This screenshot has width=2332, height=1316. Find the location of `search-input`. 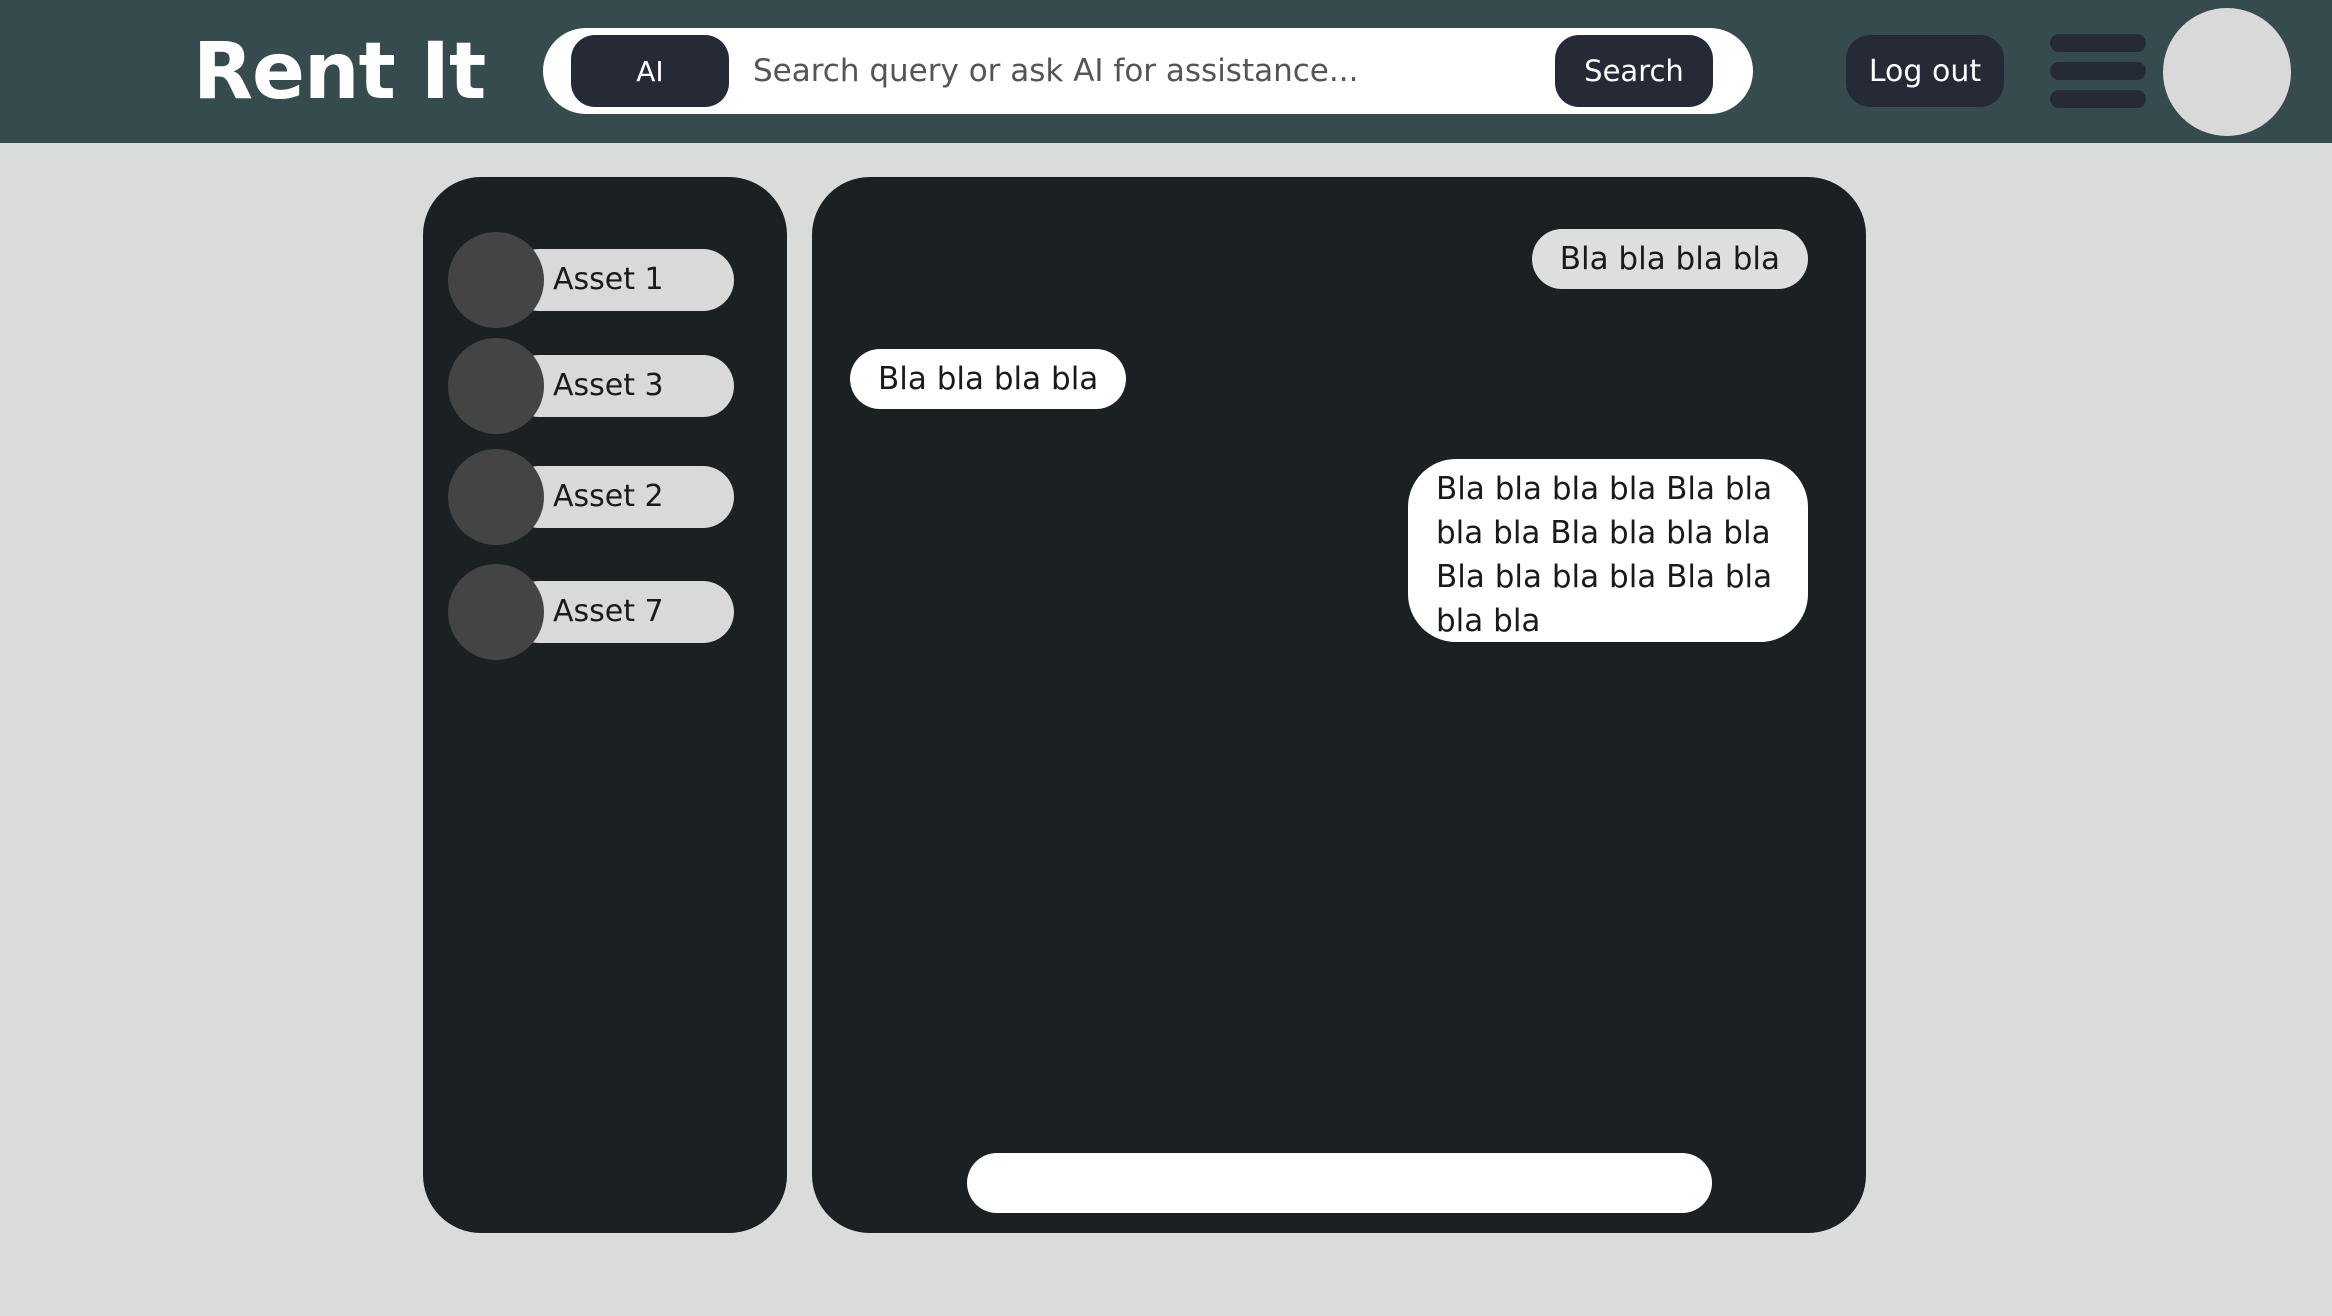

search-input is located at coordinates (1153, 71).